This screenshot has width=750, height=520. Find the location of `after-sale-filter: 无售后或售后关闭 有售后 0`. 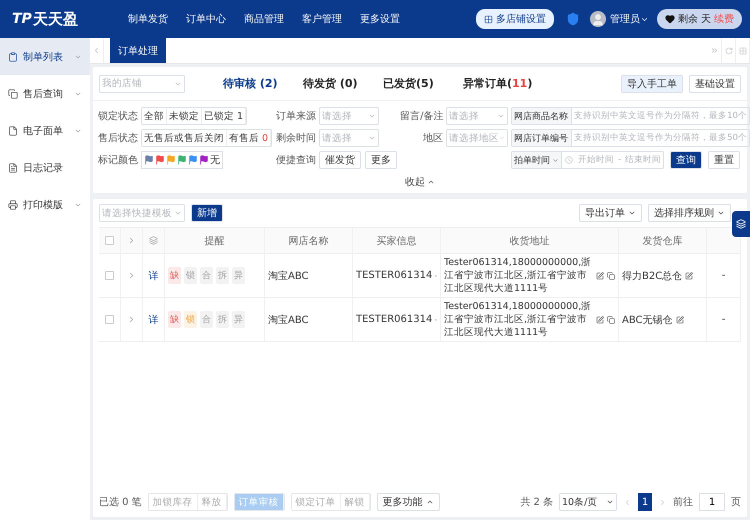

after-sale-filter: 无售后或售后关闭 有售后 0 is located at coordinates (206, 138).